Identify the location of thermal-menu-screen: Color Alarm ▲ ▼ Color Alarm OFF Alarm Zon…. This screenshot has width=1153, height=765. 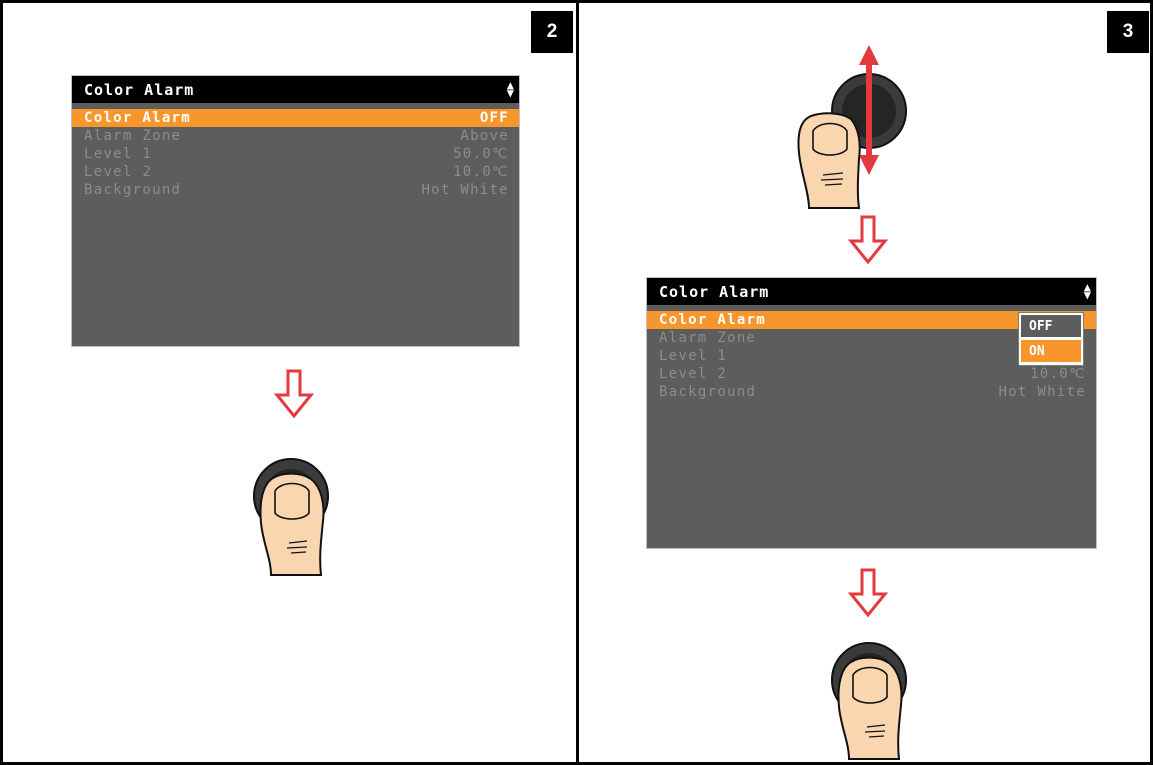
(295, 211).